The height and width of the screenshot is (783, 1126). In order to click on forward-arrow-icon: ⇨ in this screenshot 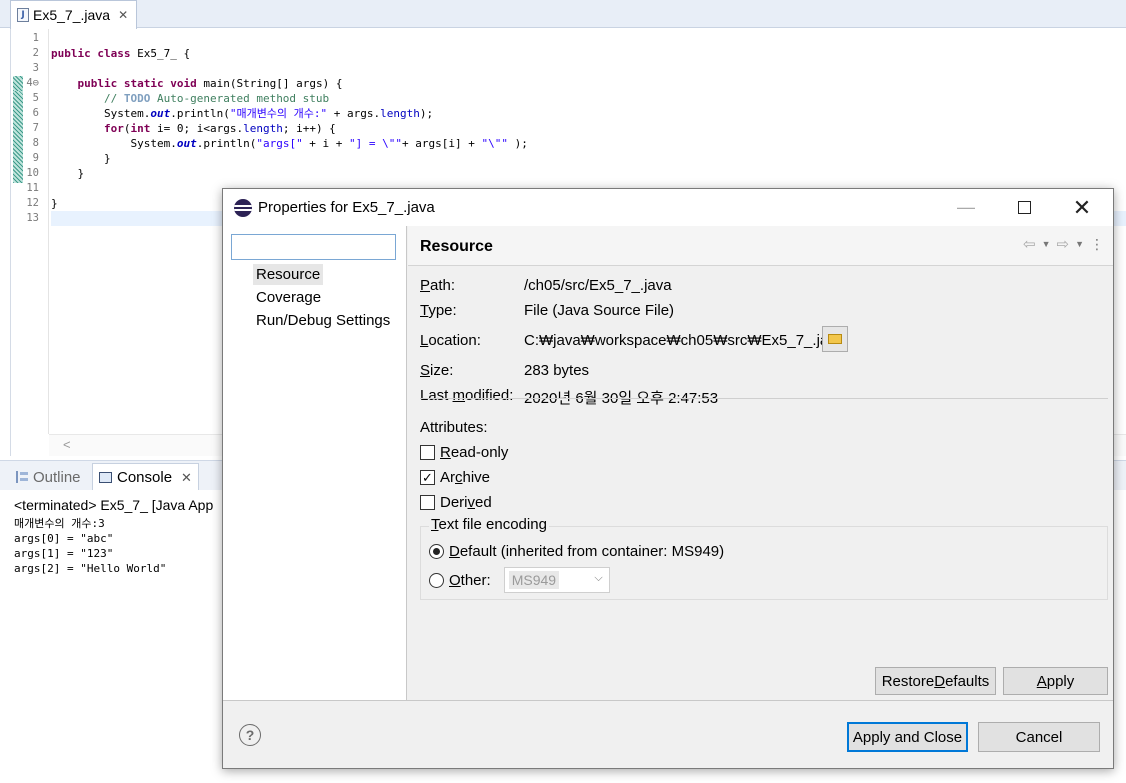, I will do `click(1063, 244)`.